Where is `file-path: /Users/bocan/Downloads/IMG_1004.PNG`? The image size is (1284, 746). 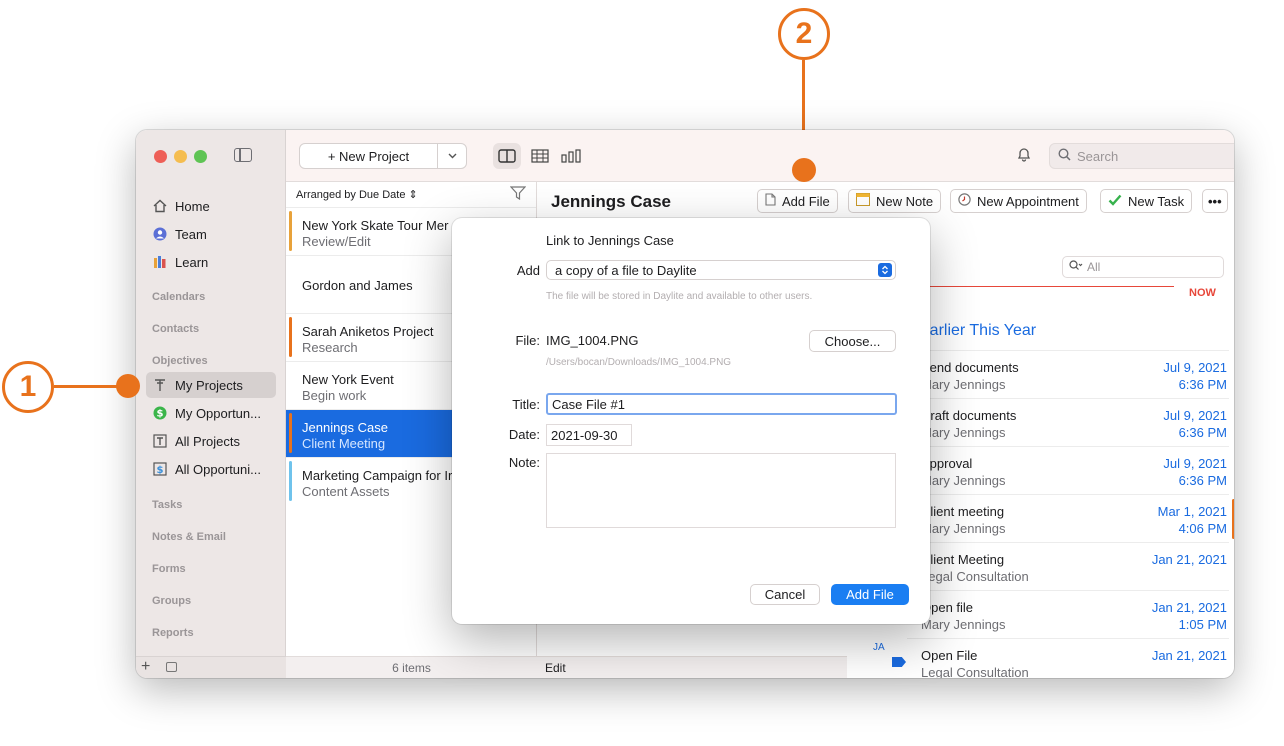 file-path: /Users/bocan/Downloads/IMG_1004.PNG is located at coordinates (639, 362).